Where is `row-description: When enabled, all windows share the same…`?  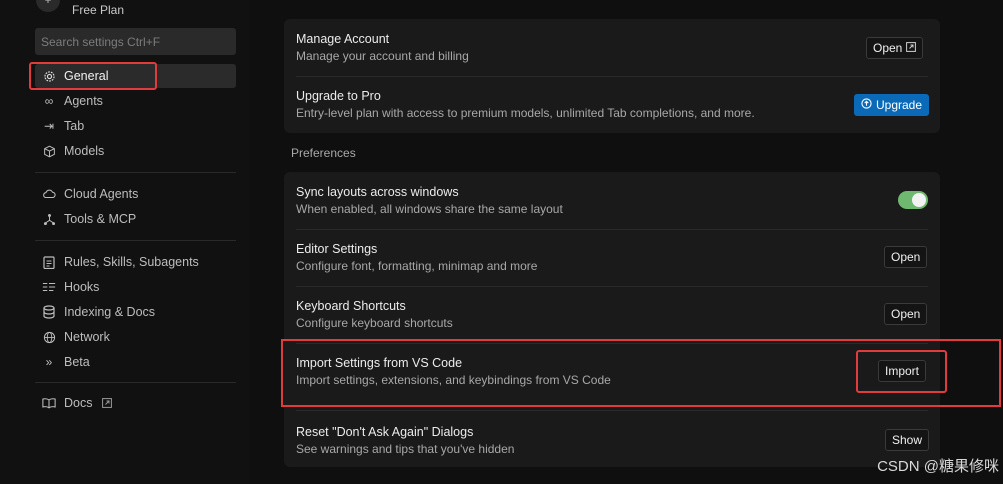
row-description: When enabled, all windows share the same… is located at coordinates (429, 209).